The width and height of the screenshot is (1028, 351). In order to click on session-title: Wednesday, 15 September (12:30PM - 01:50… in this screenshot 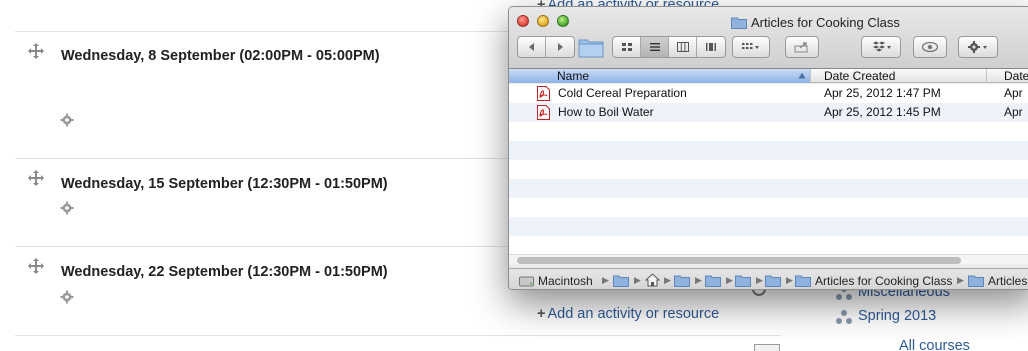, I will do `click(224, 184)`.